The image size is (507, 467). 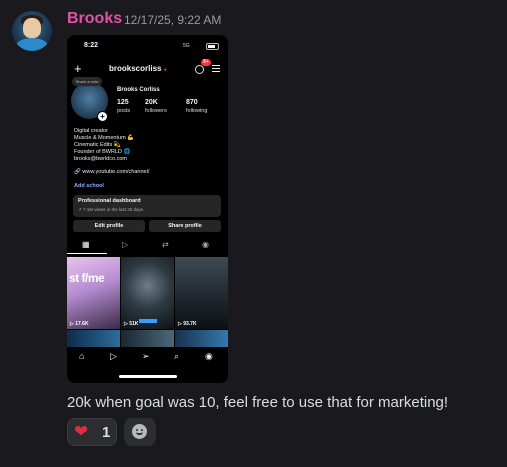 I want to click on heart-icon: ❤, so click(x=81, y=432).